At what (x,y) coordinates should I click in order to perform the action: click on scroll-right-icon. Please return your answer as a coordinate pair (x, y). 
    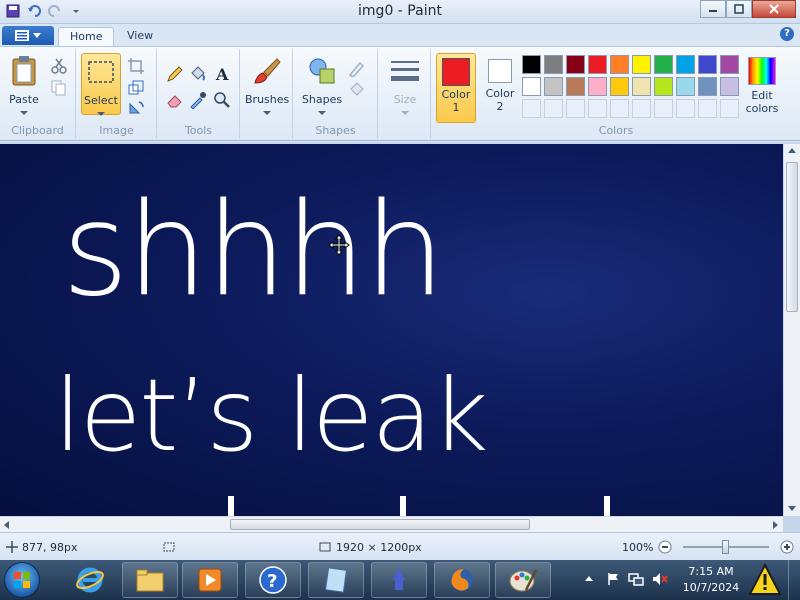
    Looking at the image, I should click on (776, 525).